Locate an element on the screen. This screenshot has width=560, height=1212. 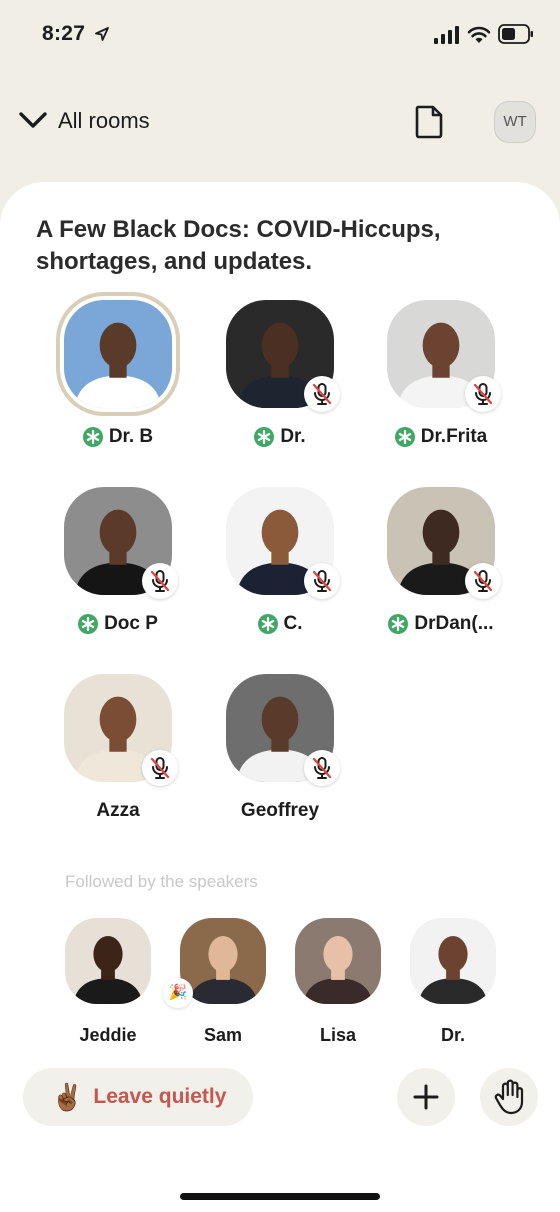
speaker-name: Dr. is located at coordinates (293, 436).